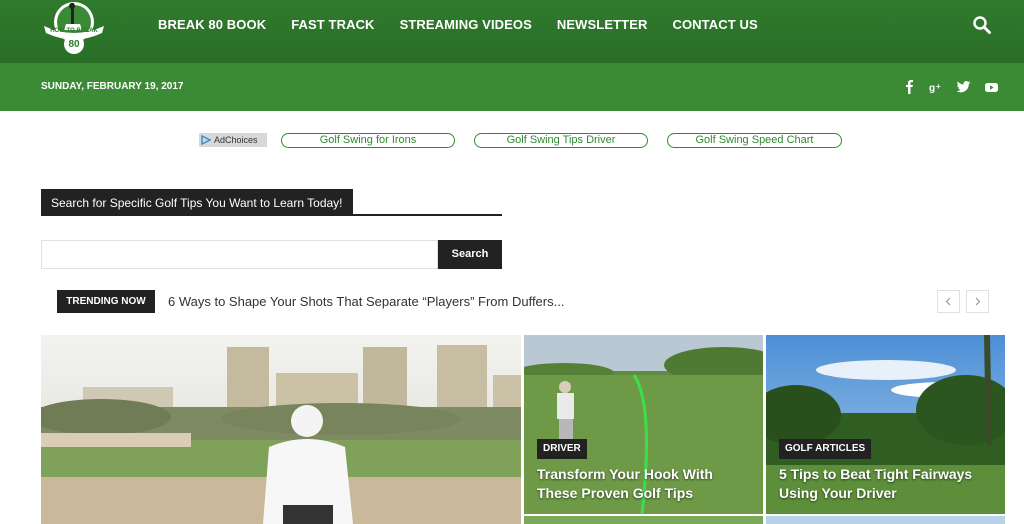 Image resolution: width=1024 pixels, height=524 pixels. Describe the element at coordinates (754, 140) in the screenshot. I see `ad-link-golf-swing-speed-chart: Golf Swing Speed Chart` at that location.